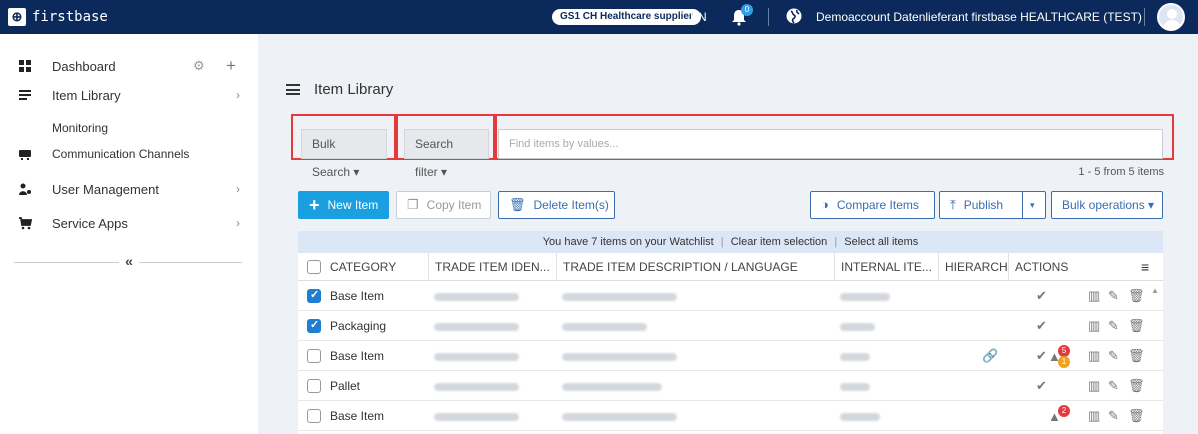 The height and width of the screenshot is (434, 1198). Describe the element at coordinates (1145, 267) in the screenshot. I see `column-menu-icon: ≡` at that location.